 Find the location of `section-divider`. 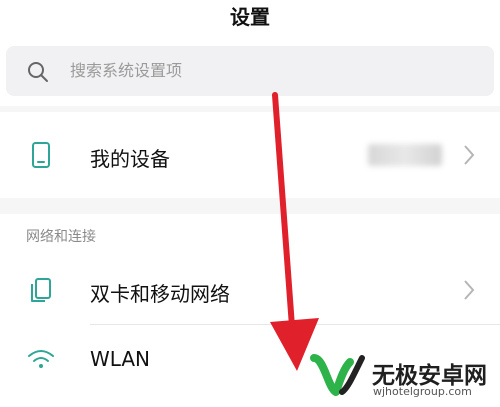

section-divider is located at coordinates (250, 206).